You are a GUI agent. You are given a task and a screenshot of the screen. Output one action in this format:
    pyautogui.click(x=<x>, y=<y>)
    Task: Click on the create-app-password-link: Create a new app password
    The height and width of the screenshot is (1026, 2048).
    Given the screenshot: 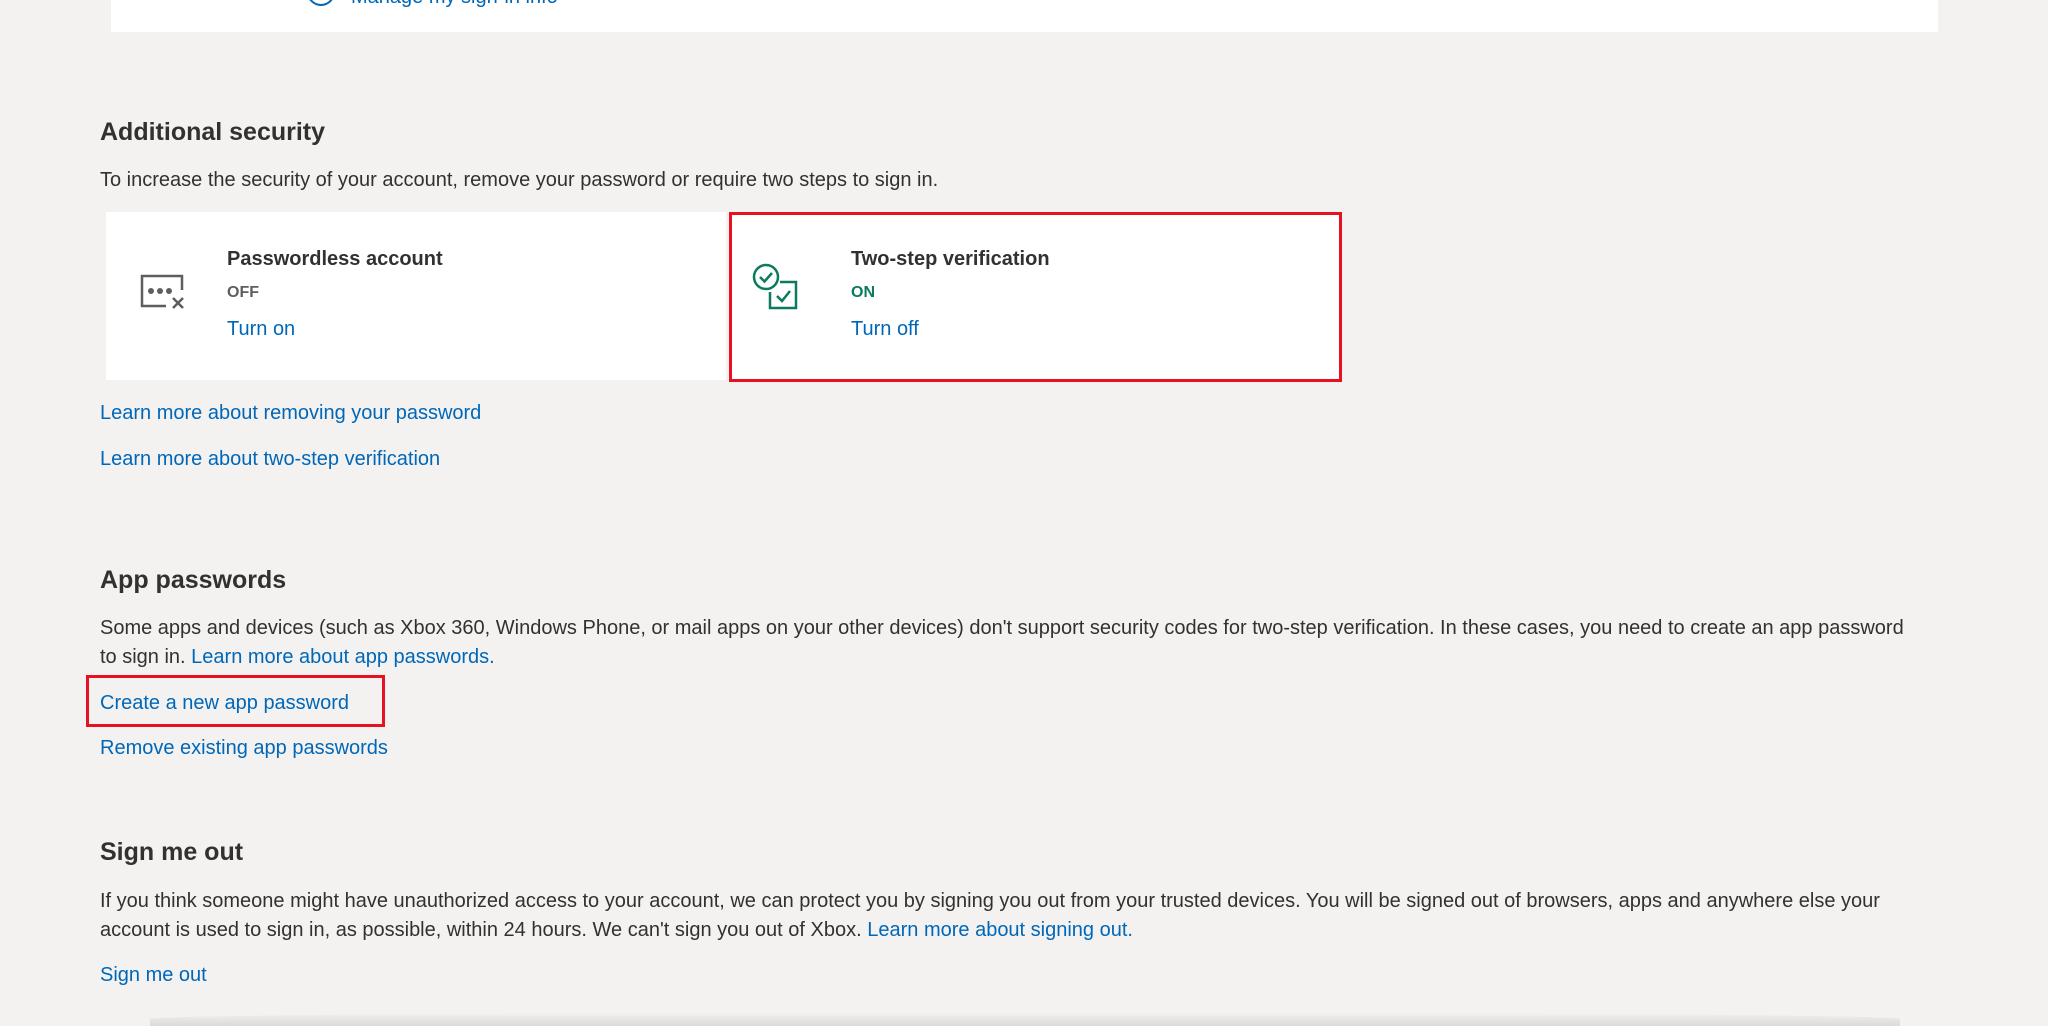 What is the action you would take?
    pyautogui.click(x=224, y=703)
    